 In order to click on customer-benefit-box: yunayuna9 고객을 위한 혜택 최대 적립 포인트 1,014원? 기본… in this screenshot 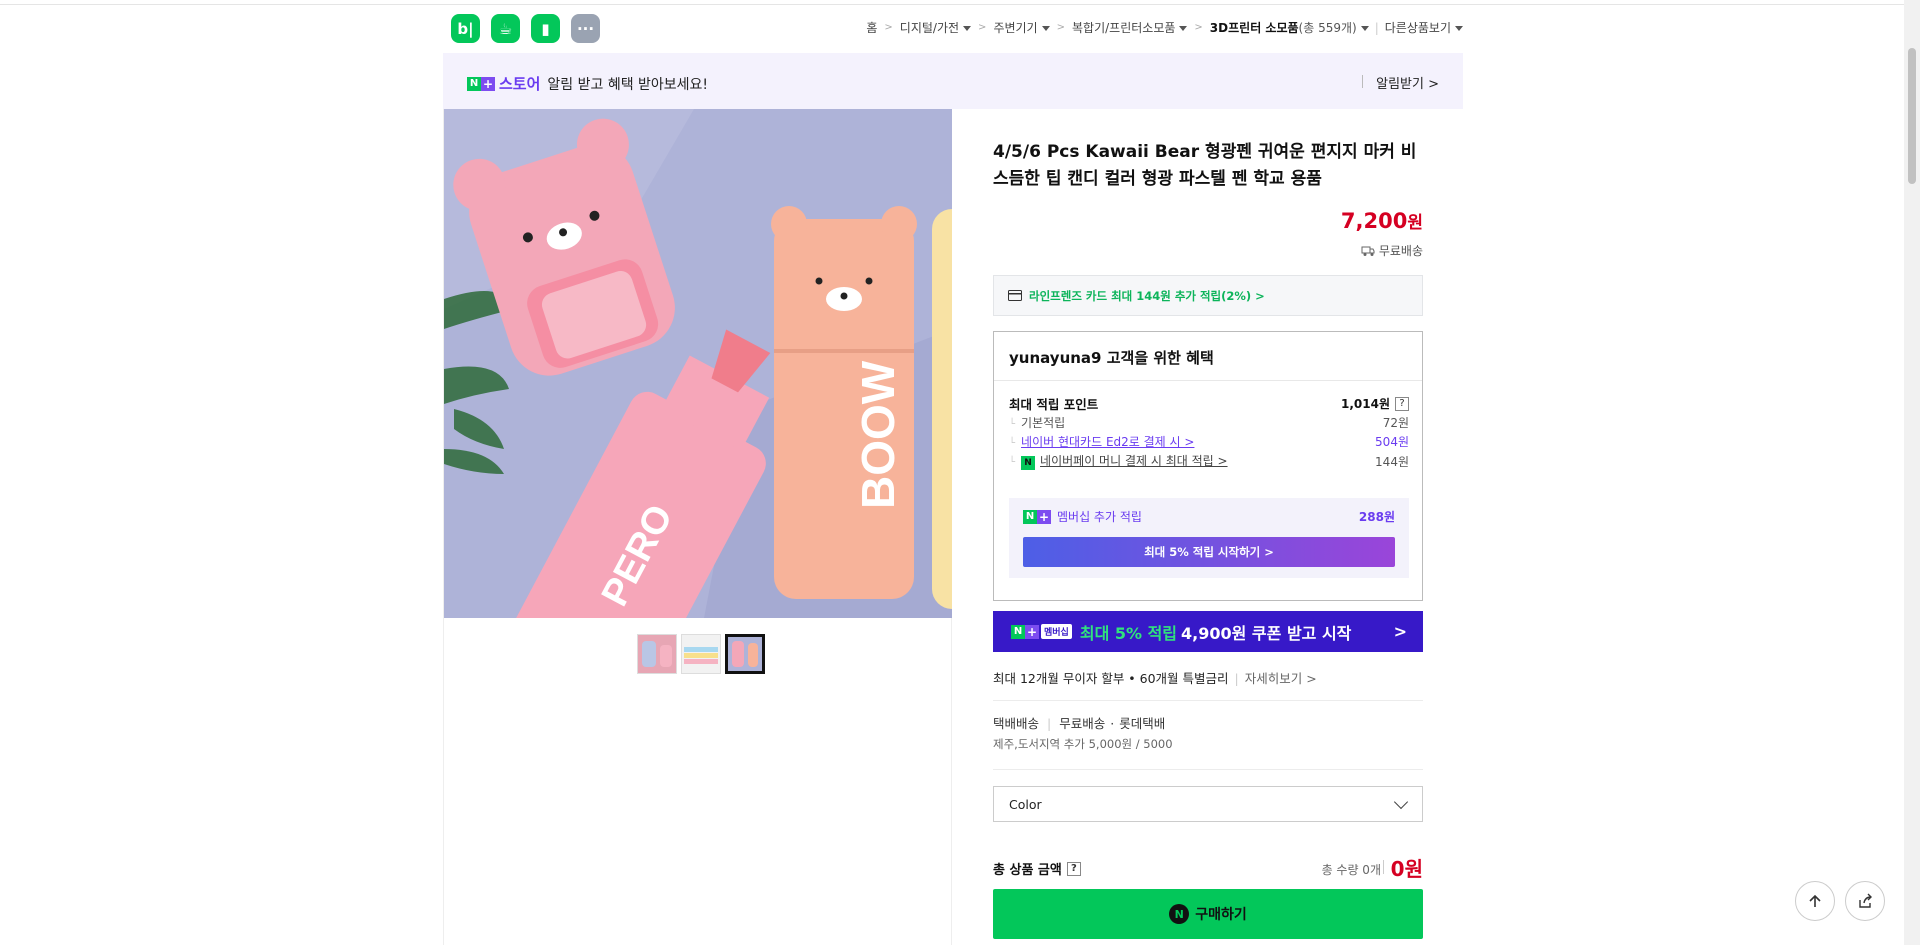, I will do `click(1208, 466)`.